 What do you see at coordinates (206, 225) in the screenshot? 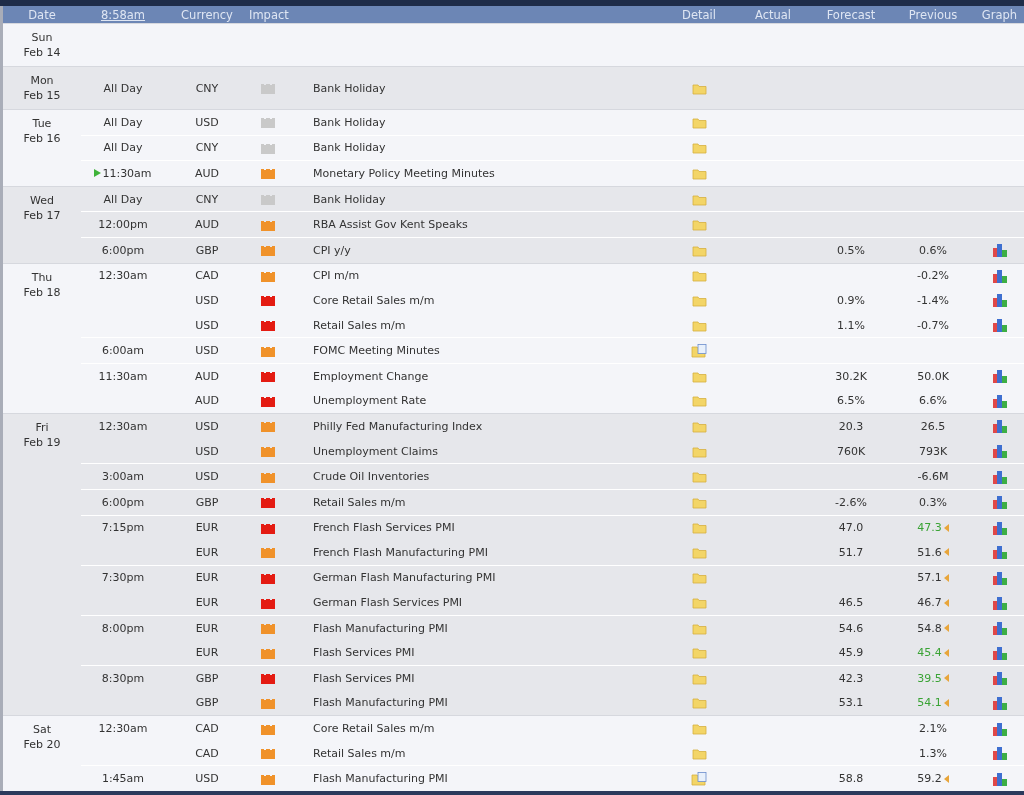
I see `currency-code: AUD` at bounding box center [206, 225].